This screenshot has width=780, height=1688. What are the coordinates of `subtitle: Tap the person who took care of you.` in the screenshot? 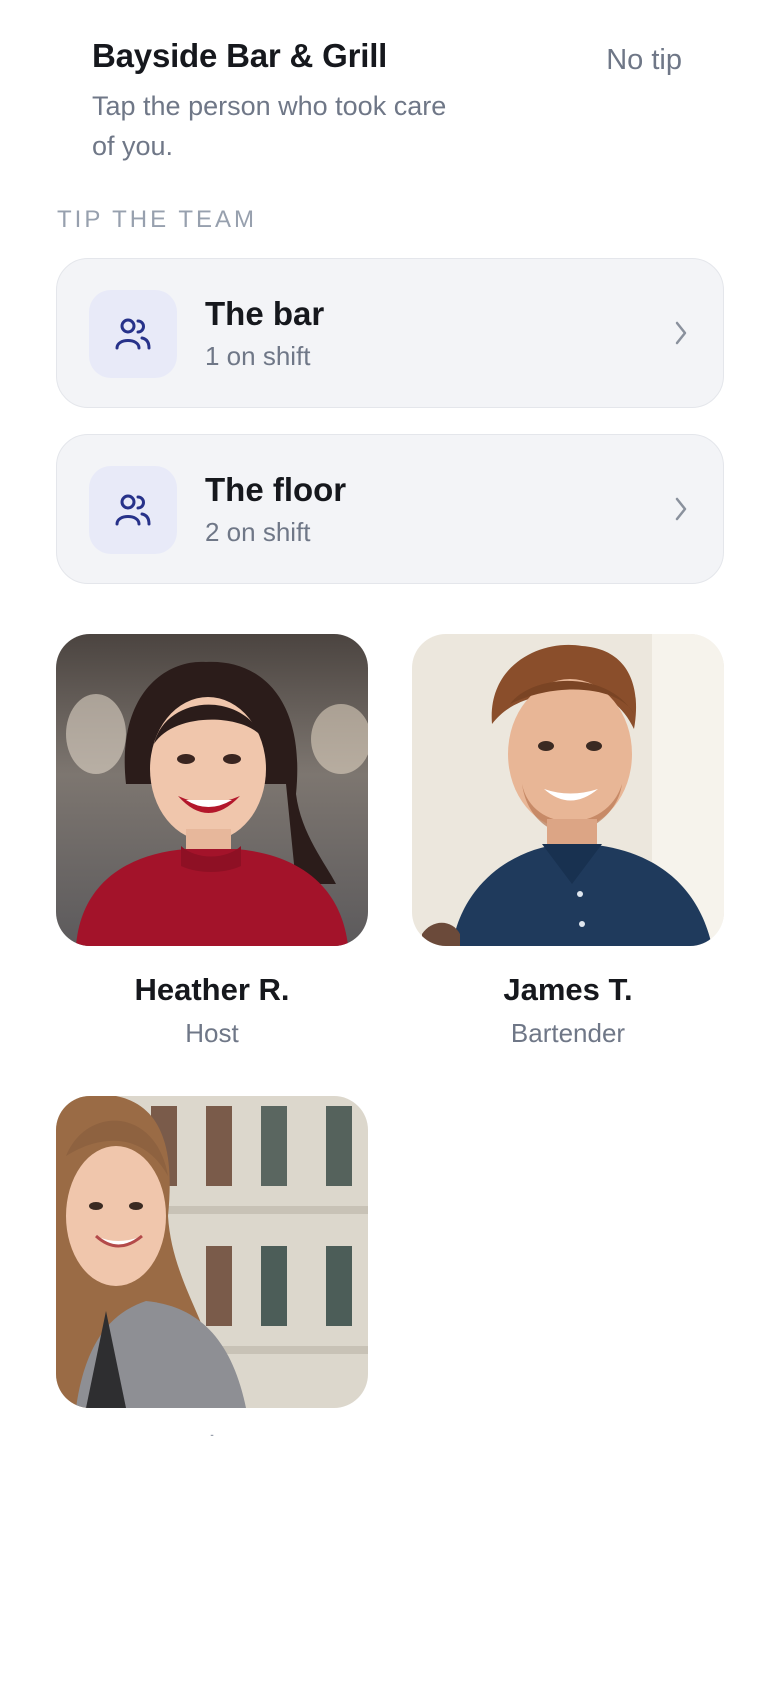 It's located at (269, 126).